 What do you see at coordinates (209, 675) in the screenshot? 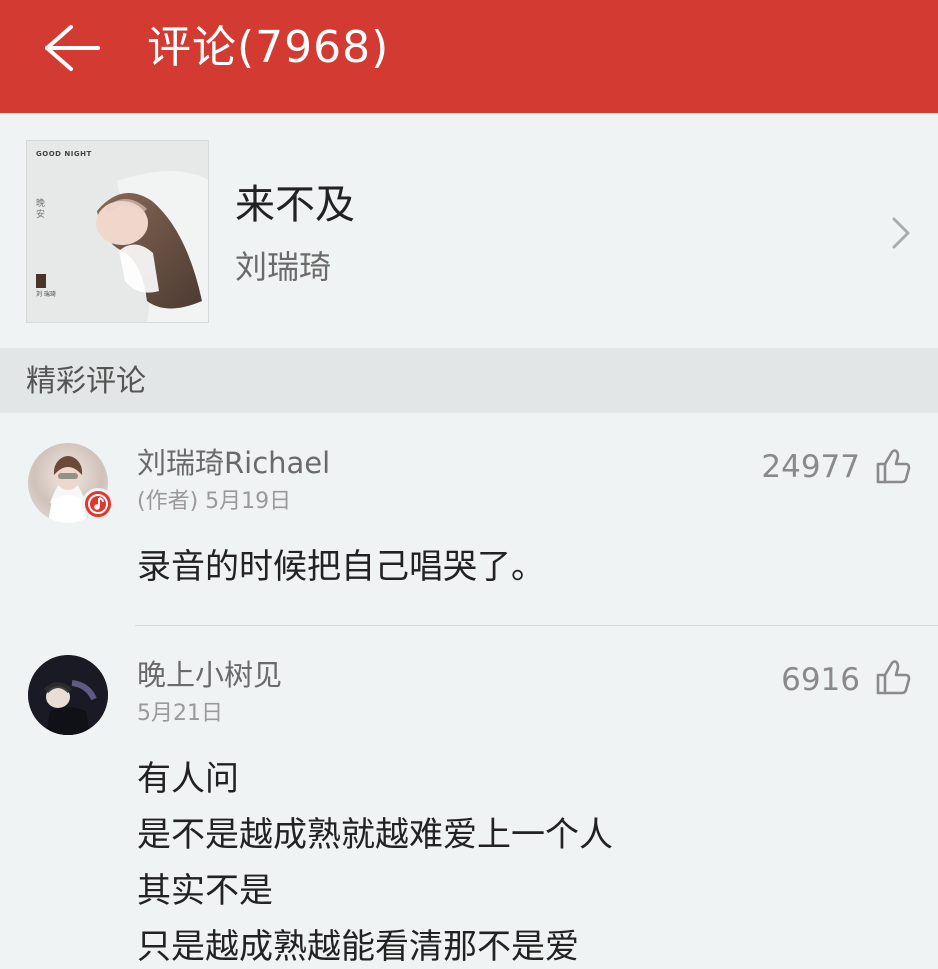
I see `comment-username: 晚上小树见` at bounding box center [209, 675].